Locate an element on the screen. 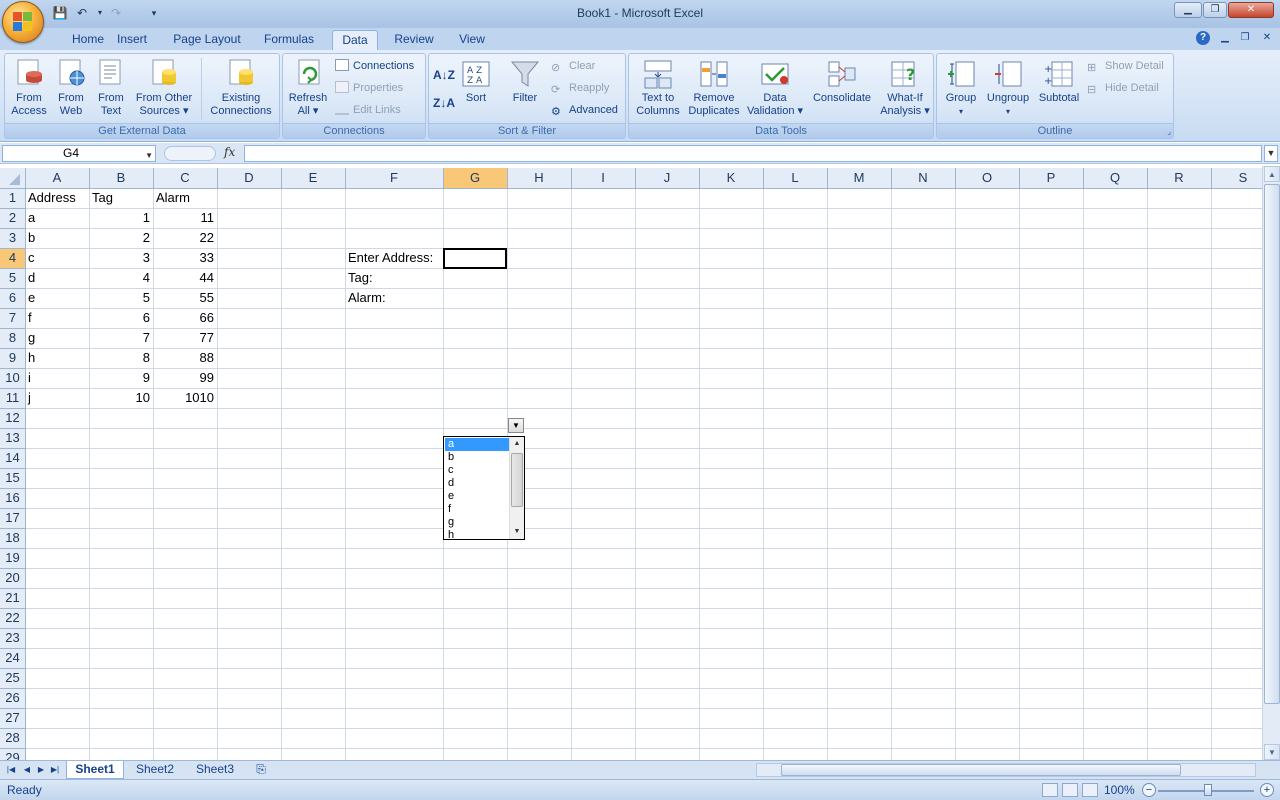 This screenshot has height=800, width=1280. row-header-29: 29 is located at coordinates (12, 755).